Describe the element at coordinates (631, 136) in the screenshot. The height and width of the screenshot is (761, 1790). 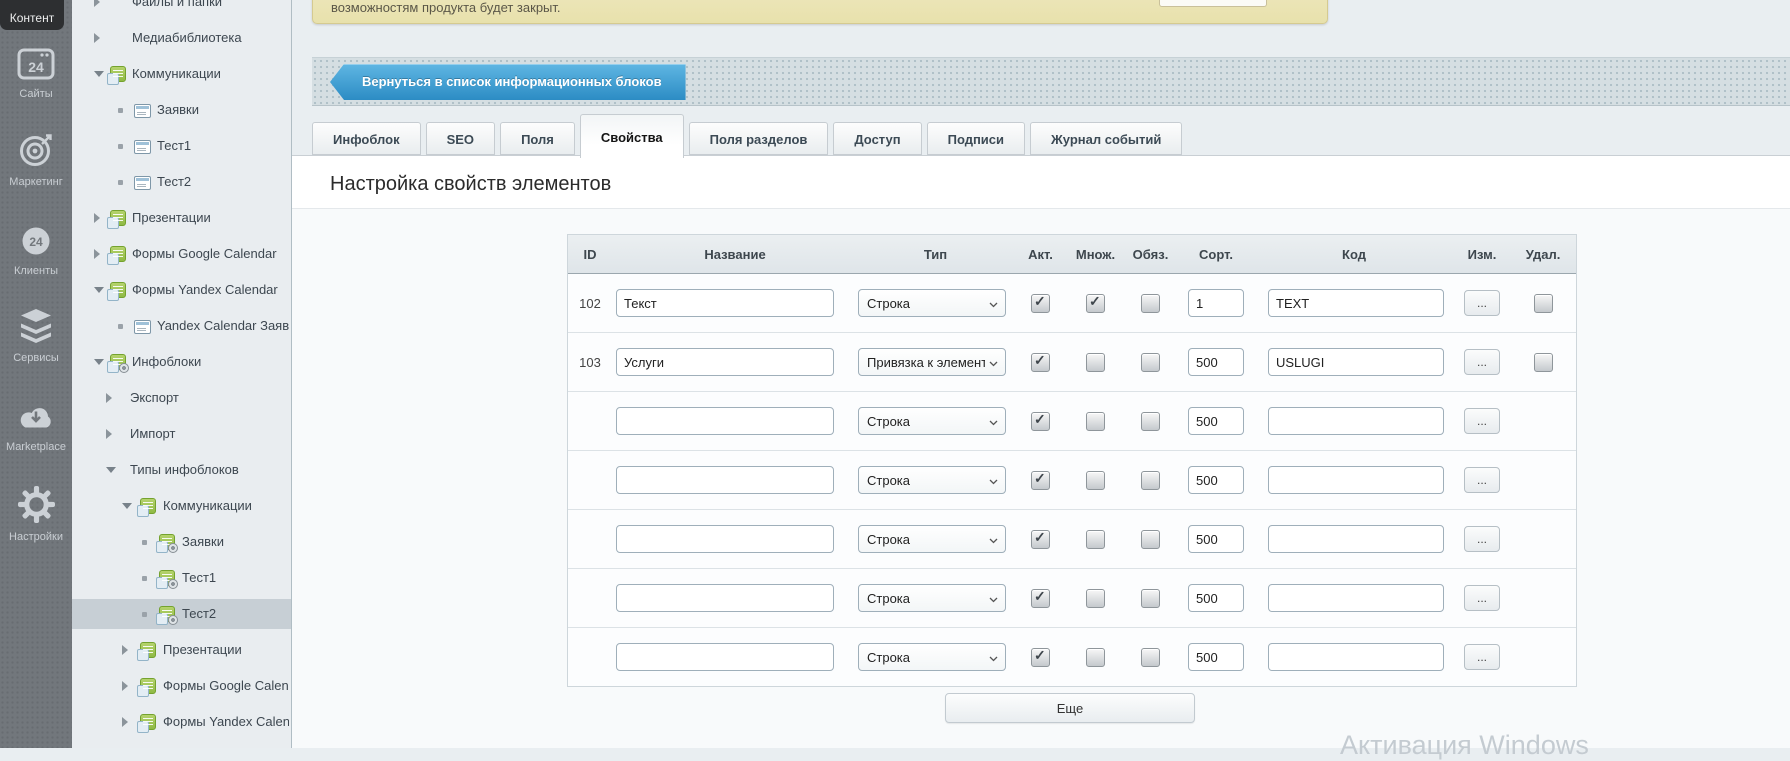
I see `tab-4: Свойства` at that location.